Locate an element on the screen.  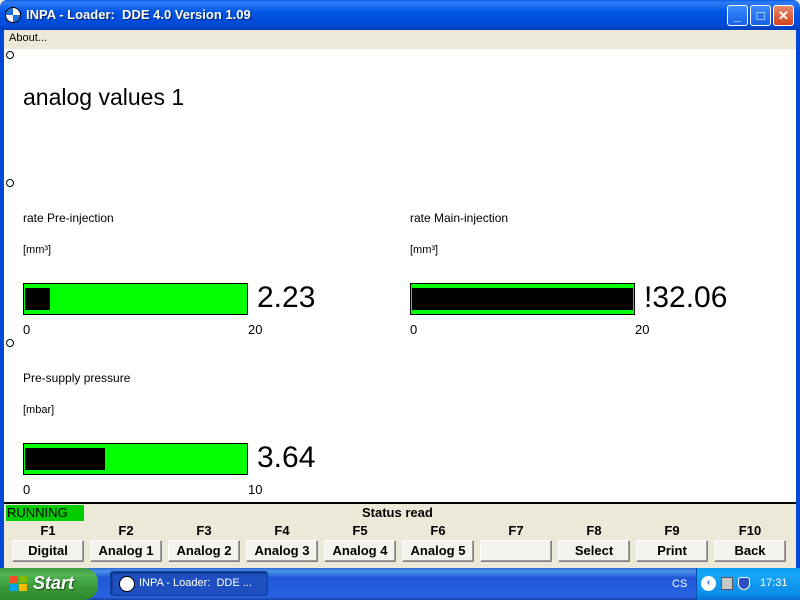
fkey-group-f10: F10 Back is located at coordinates (750, 542).